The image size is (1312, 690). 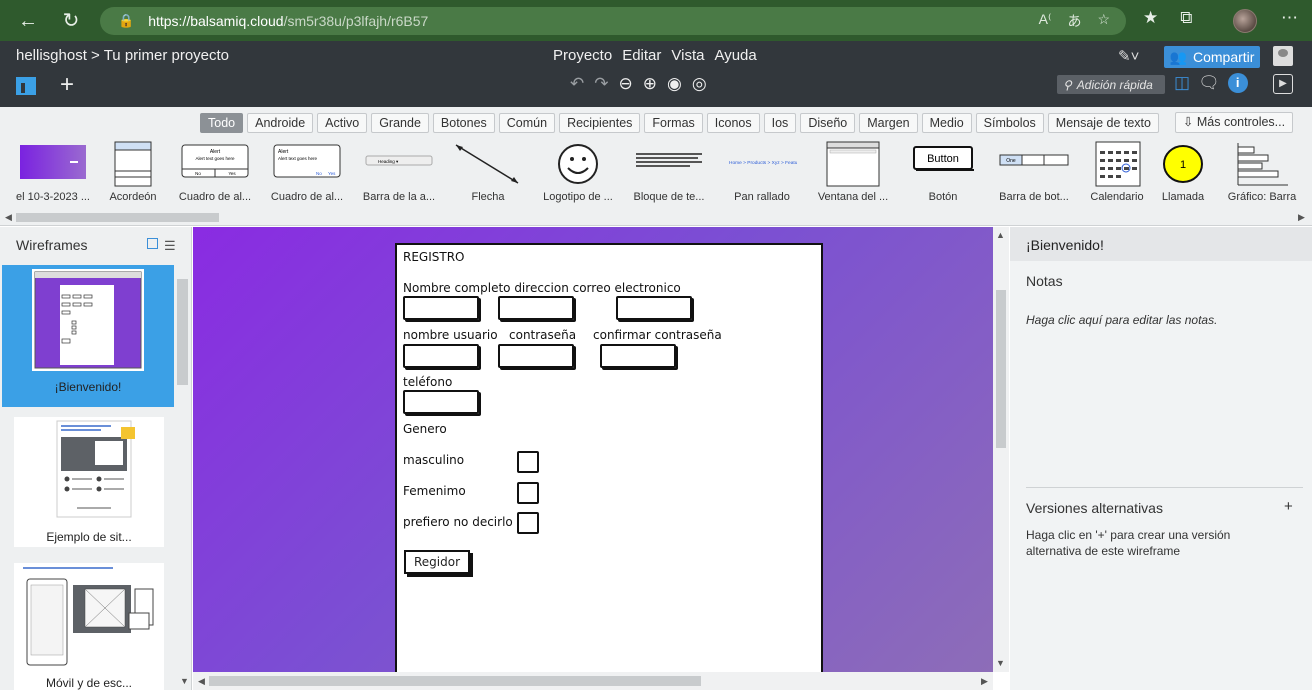 What do you see at coordinates (946, 123) in the screenshot?
I see `filter-medio: Medio` at bounding box center [946, 123].